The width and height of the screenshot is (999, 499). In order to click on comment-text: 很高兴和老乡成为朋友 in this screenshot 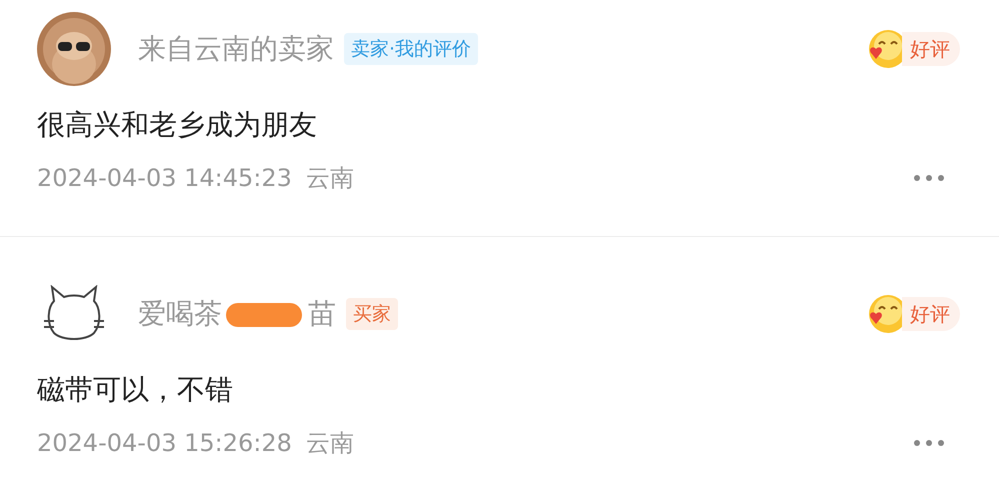, I will do `click(177, 125)`.